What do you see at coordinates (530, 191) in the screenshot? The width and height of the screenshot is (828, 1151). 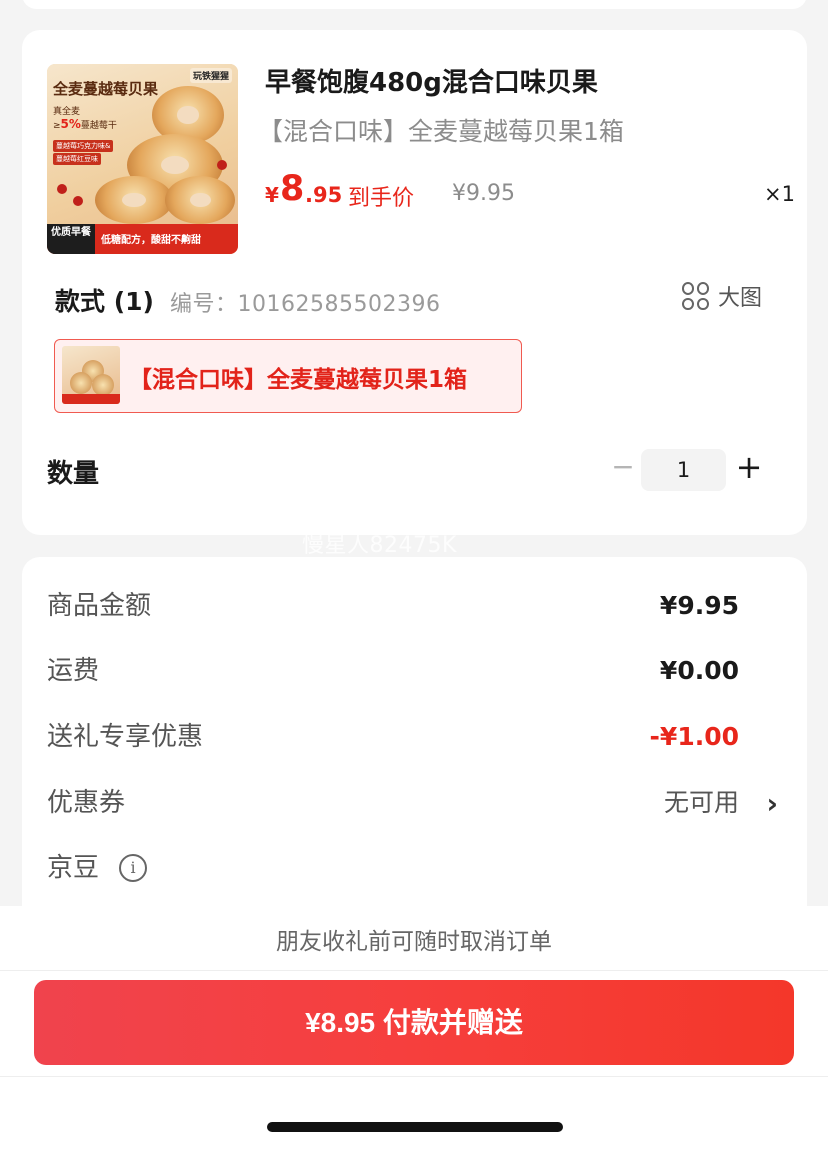 I see `price-row: ¥ 8 .95 到手价 ¥9.95 ×1` at bounding box center [530, 191].